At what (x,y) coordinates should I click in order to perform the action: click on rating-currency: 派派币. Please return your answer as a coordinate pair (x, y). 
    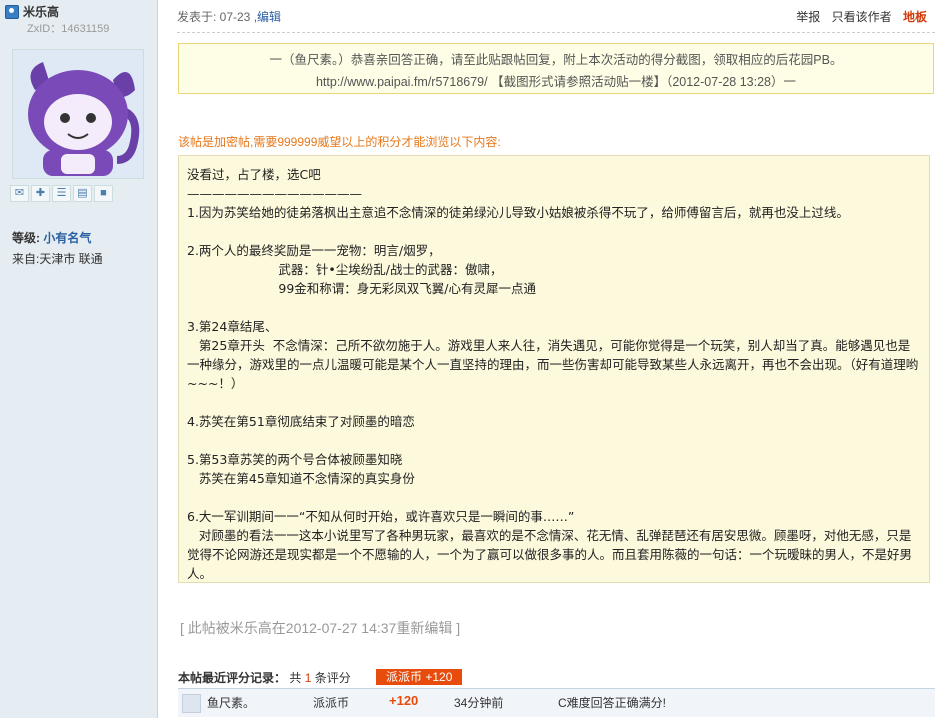
    Looking at the image, I should click on (331, 703).